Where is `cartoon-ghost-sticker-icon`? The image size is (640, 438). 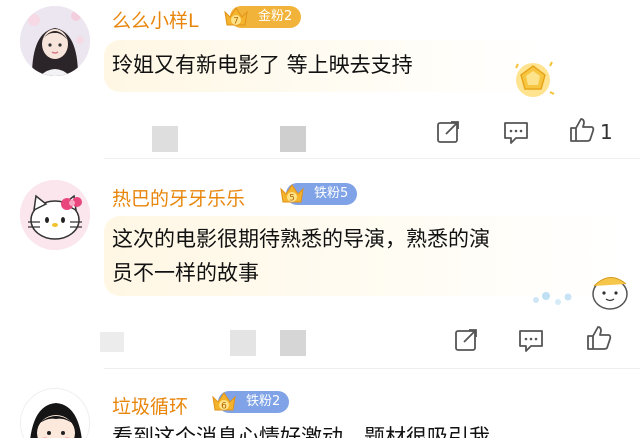
cartoon-ghost-sticker-icon is located at coordinates (580, 293).